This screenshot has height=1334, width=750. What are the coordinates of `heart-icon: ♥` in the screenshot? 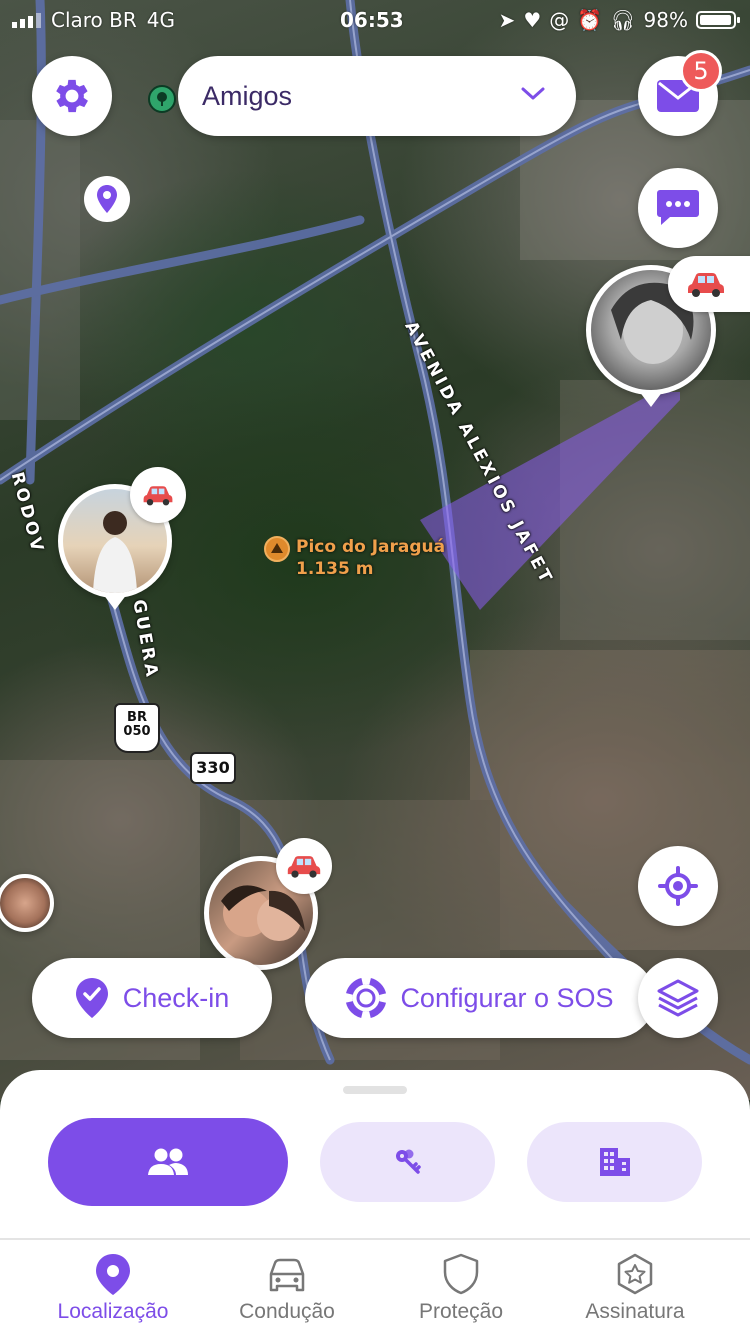 It's located at (532, 20).